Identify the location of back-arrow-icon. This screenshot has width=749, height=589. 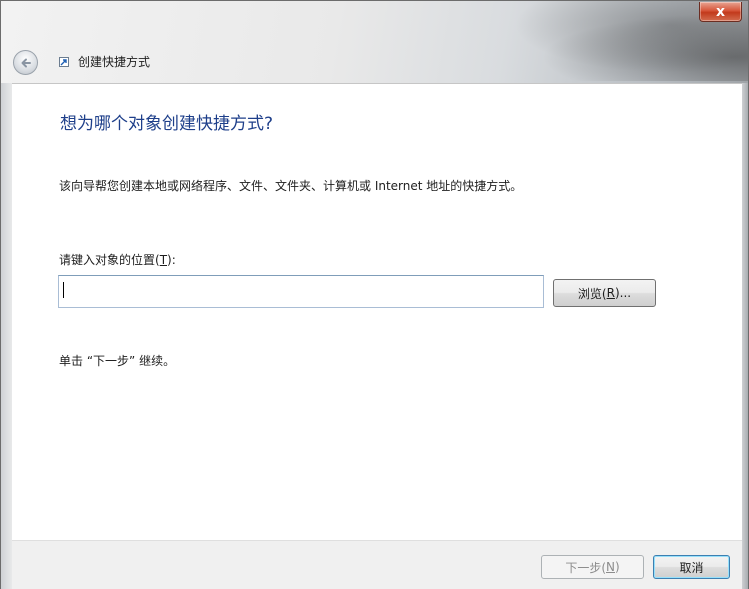
(26, 62).